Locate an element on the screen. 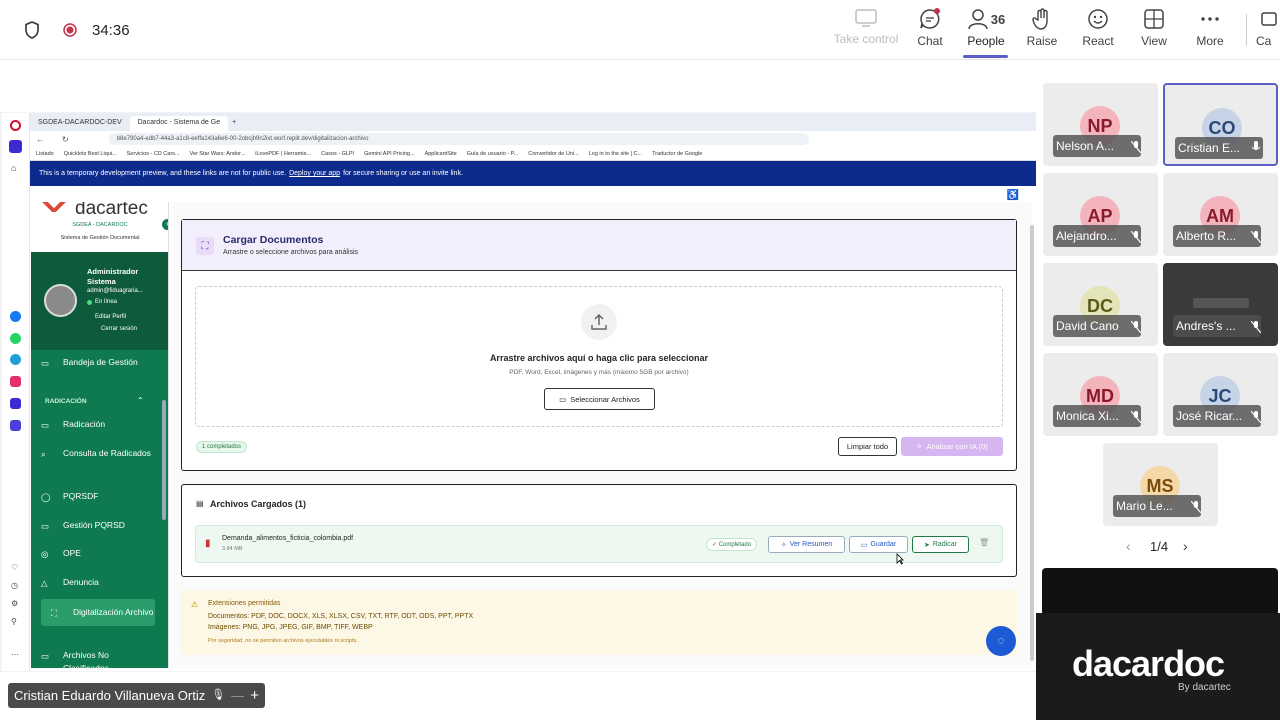 The image size is (1280, 720). analyze-ai-button: ✧ Analizar con IA (0) is located at coordinates (952, 446).